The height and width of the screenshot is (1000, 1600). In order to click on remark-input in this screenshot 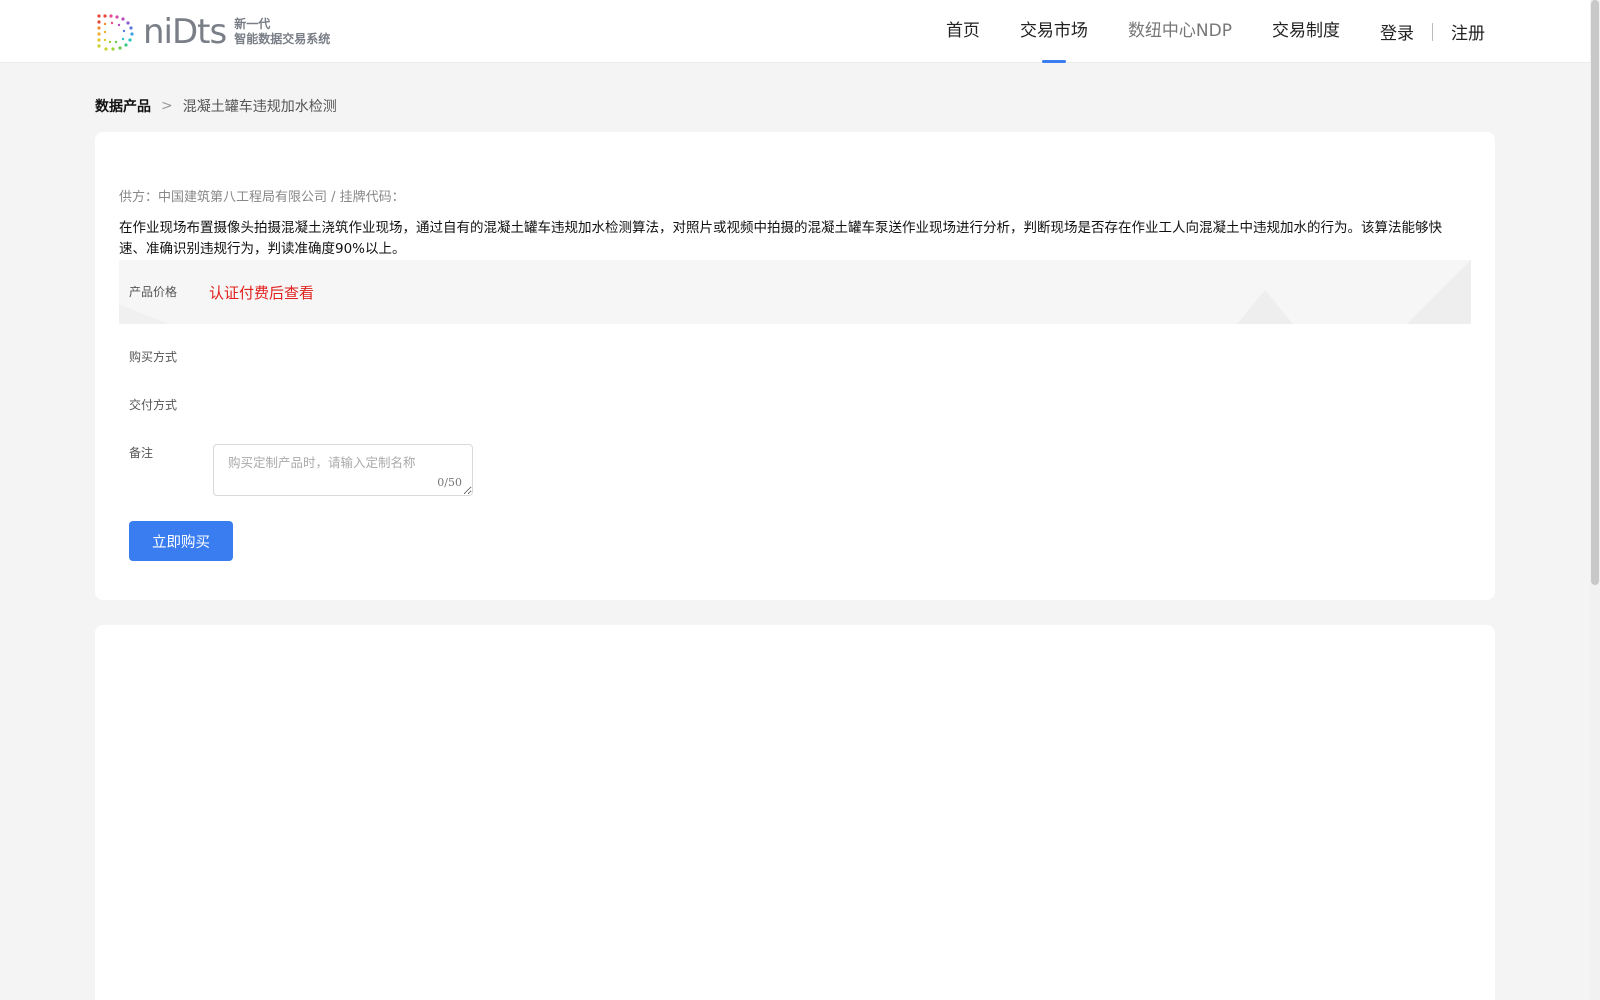, I will do `click(343, 470)`.